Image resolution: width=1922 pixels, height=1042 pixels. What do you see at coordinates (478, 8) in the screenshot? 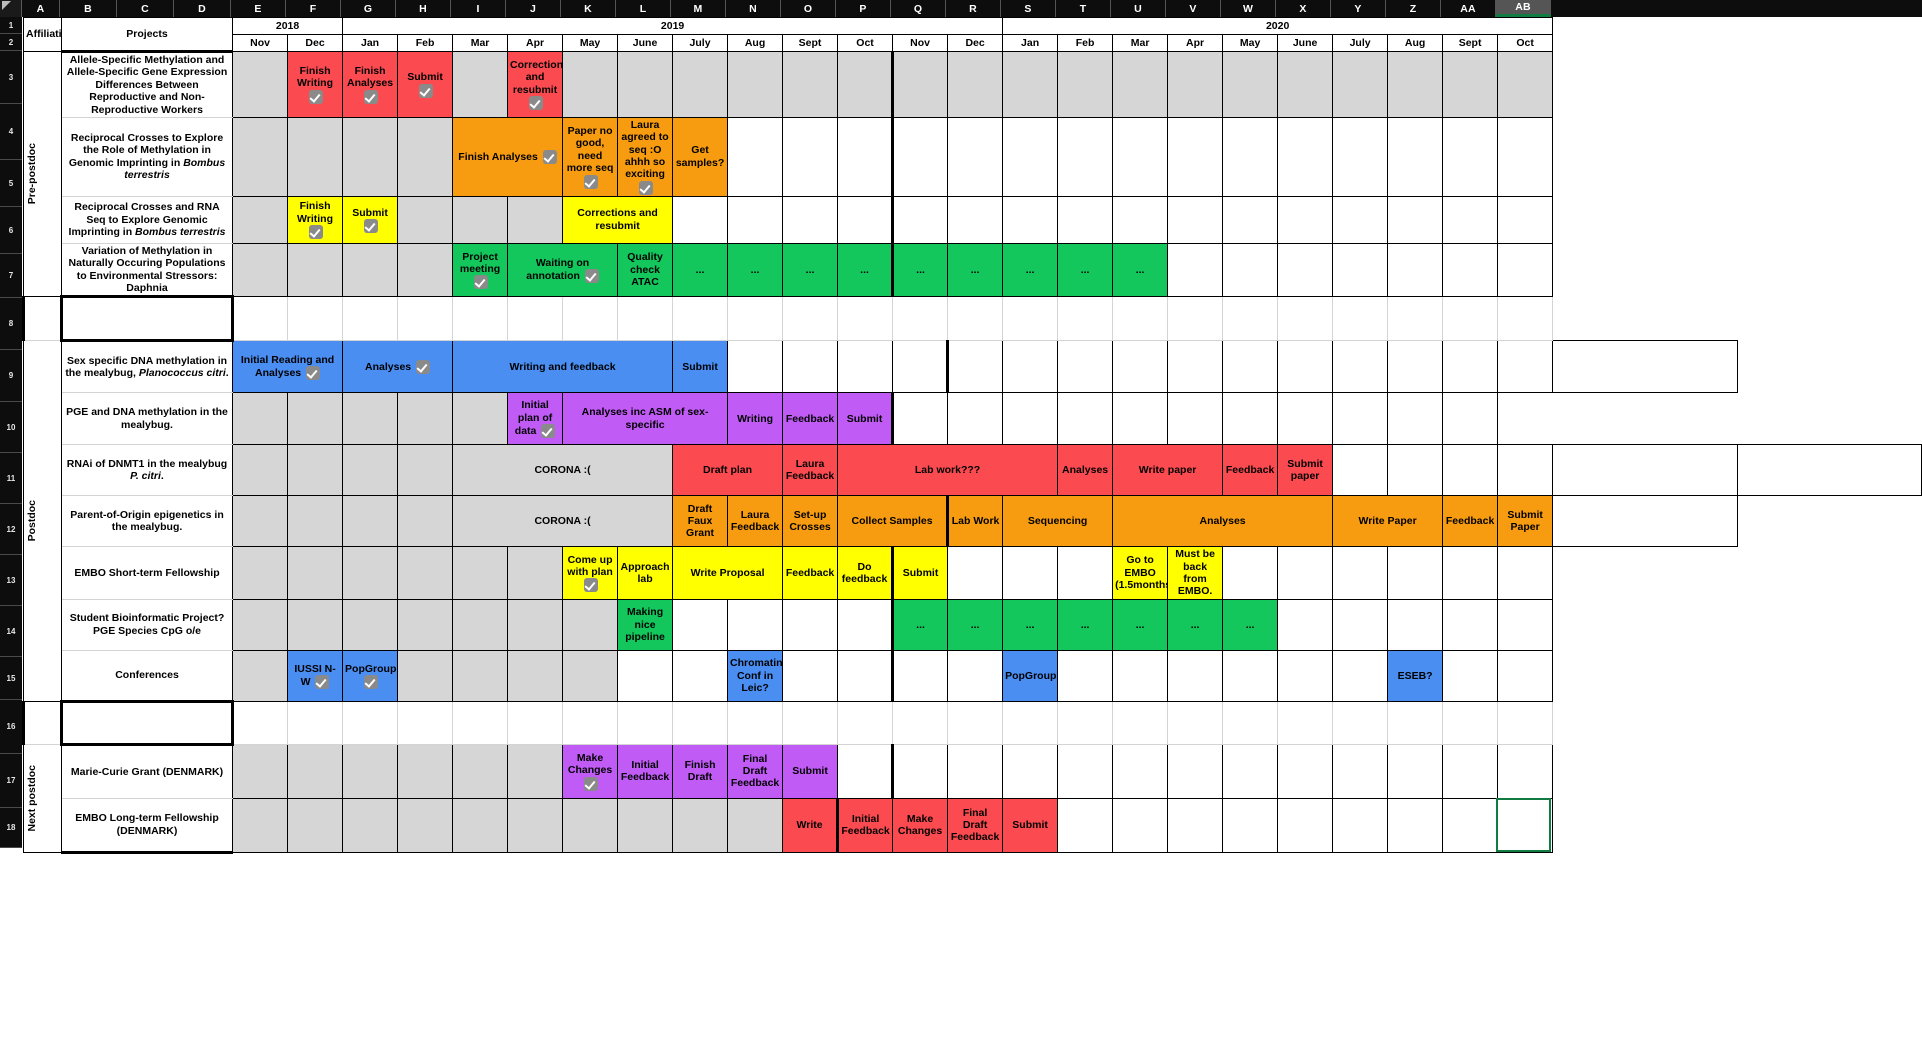
I see `column-header-i: I` at bounding box center [478, 8].